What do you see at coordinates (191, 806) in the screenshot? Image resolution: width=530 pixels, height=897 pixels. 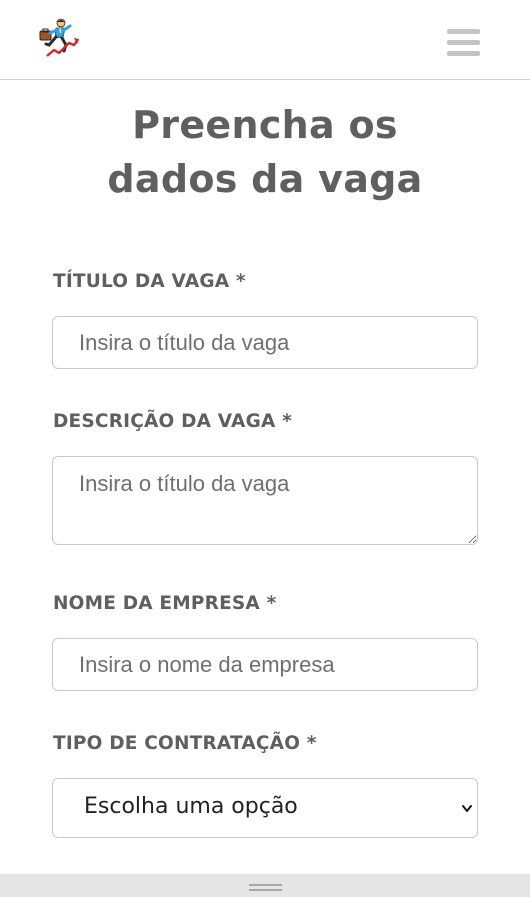 I see `contract-type-selected-value: Escolha uma opção` at bounding box center [191, 806].